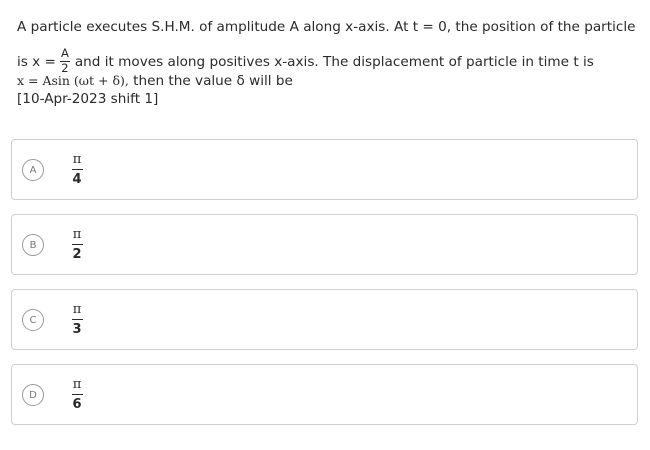 The width and height of the screenshot is (650, 450). I want to click on option-b-radio: B, so click(33, 245).